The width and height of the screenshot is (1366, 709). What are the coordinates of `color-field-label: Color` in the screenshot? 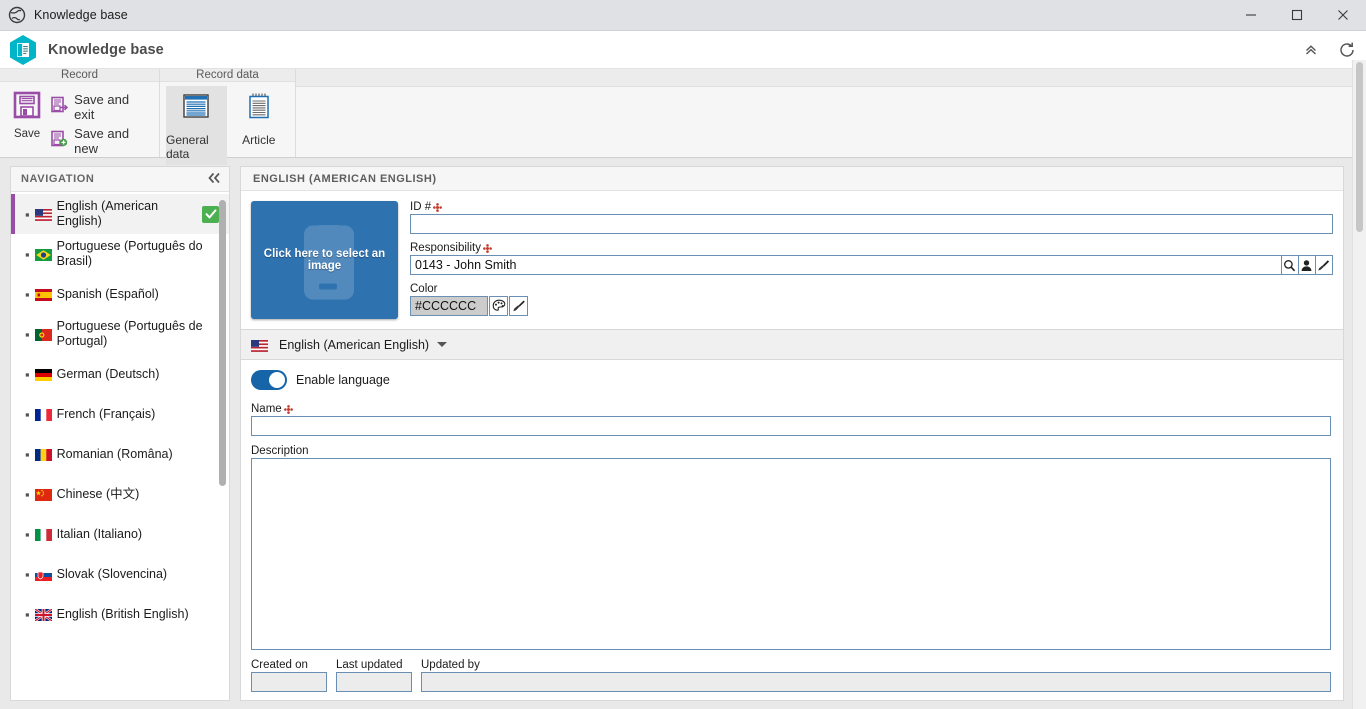 It's located at (871, 289).